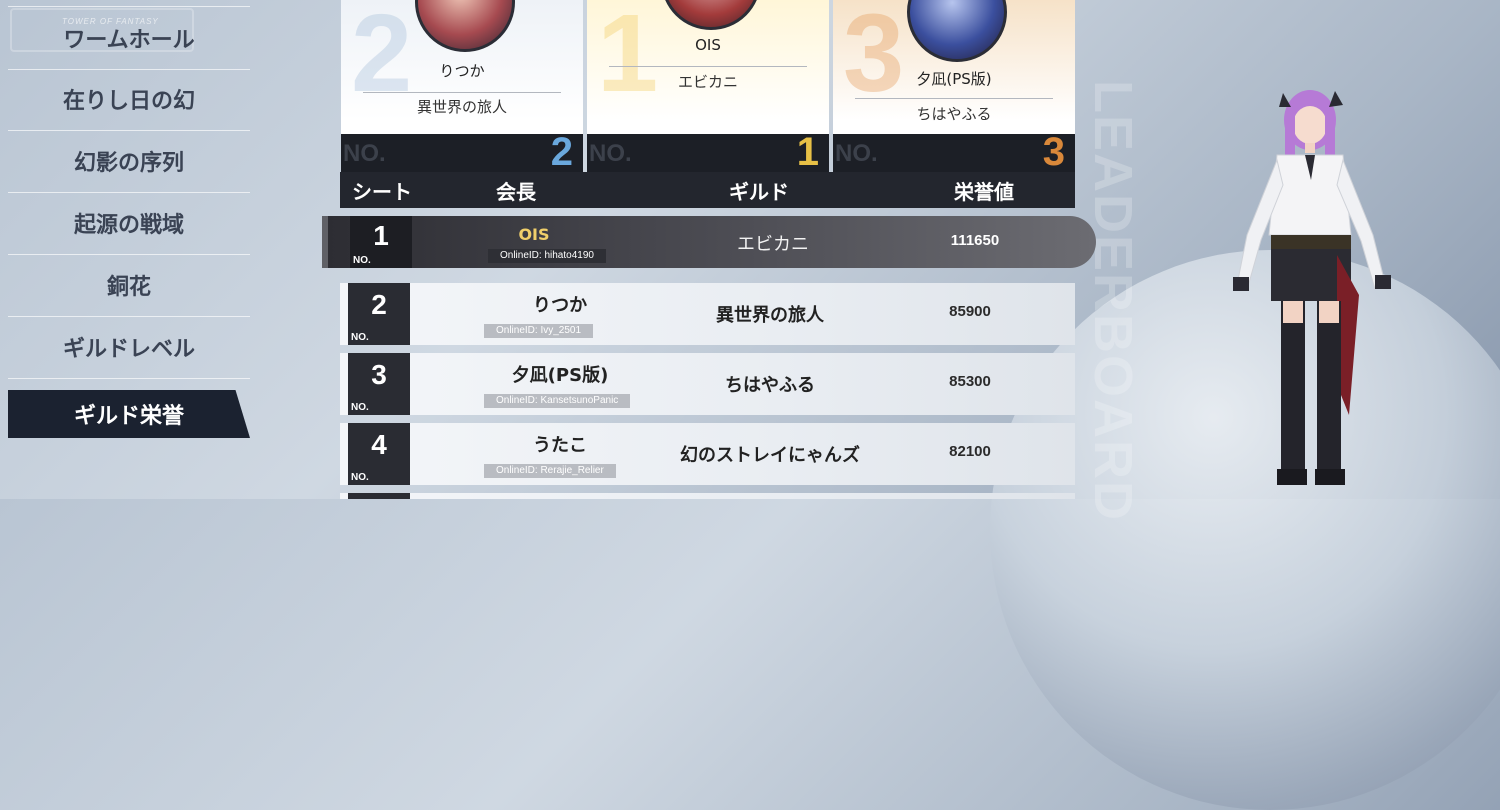 This screenshot has height=810, width=1500. What do you see at coordinates (759, 192) in the screenshot?
I see `column-header-guild: ギルド` at bounding box center [759, 192].